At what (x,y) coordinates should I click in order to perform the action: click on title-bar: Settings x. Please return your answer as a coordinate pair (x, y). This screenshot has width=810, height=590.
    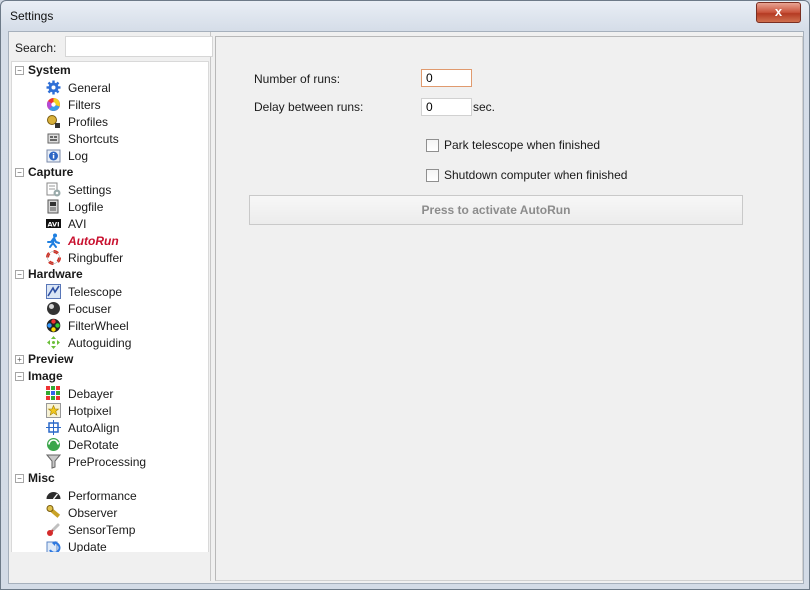
    Looking at the image, I should click on (405, 16).